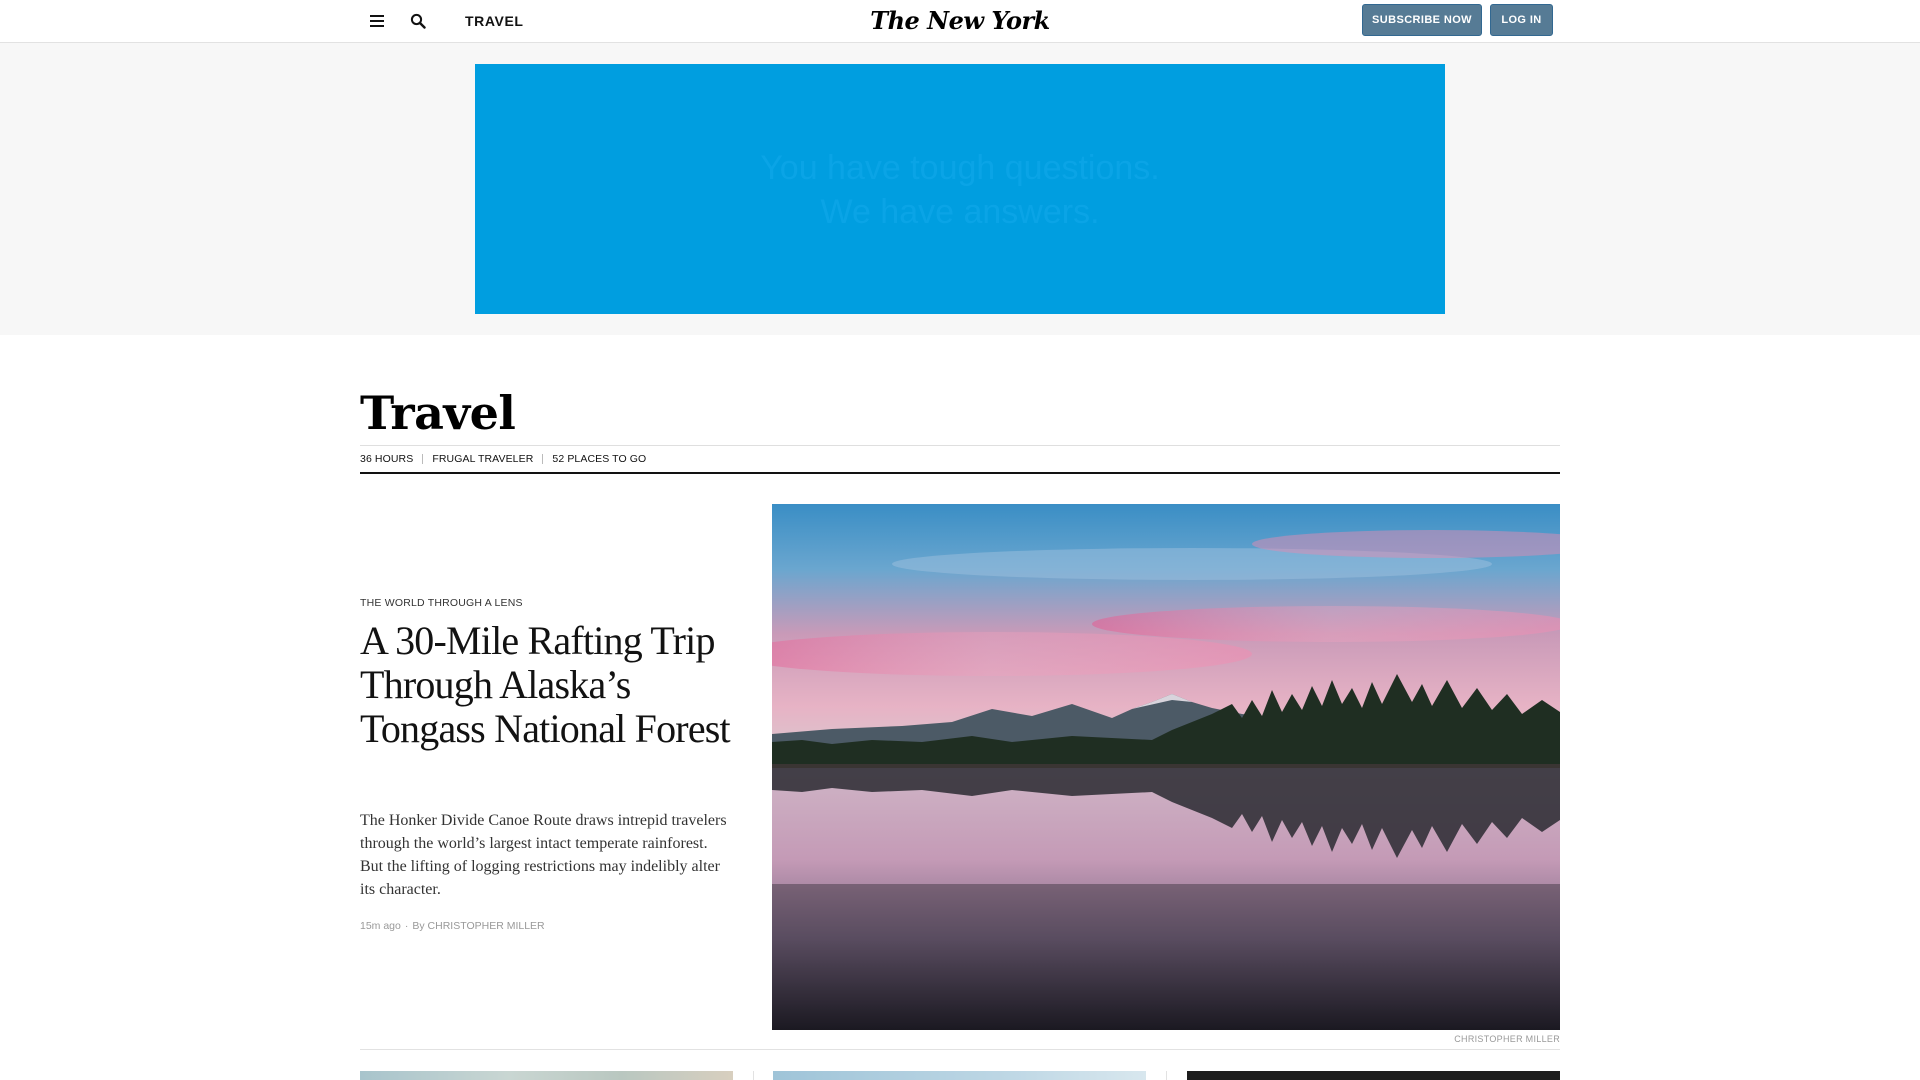 Image resolution: width=1920 pixels, height=1080 pixels. I want to click on subnav-36-hours: 36 HOURS, so click(386, 459).